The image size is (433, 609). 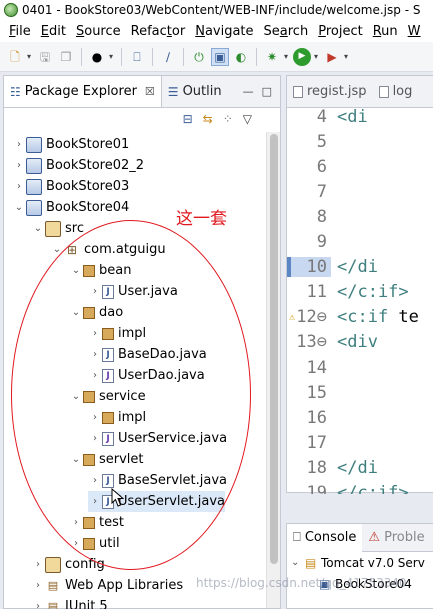 What do you see at coordinates (247, 119) in the screenshot?
I see `view-menu-icon: ▽` at bounding box center [247, 119].